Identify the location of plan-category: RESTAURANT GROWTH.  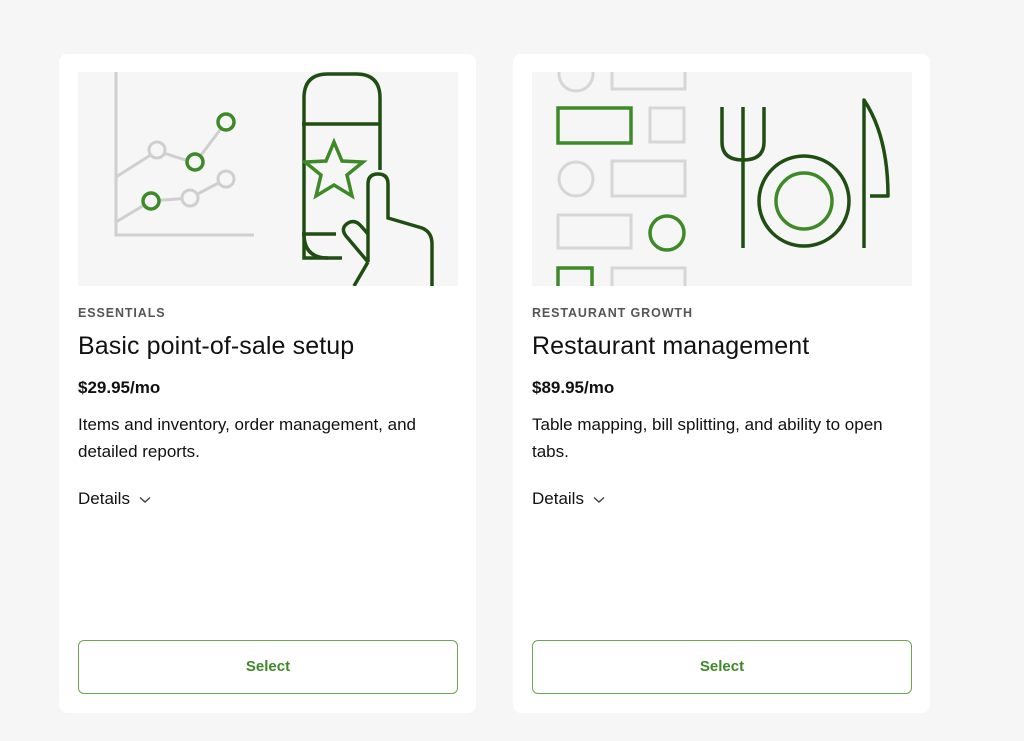
(612, 313).